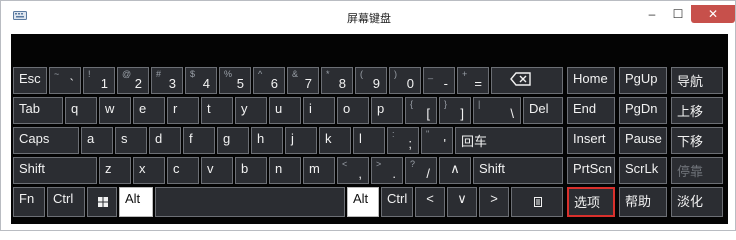 The width and height of the screenshot is (736, 240). I want to click on context-menu-icon, so click(538, 202).